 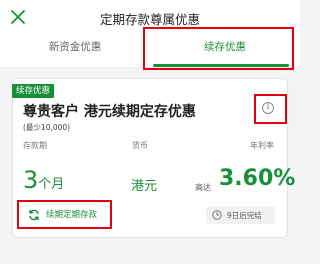 I want to click on countdown-text: 9日后完结, so click(x=244, y=215).